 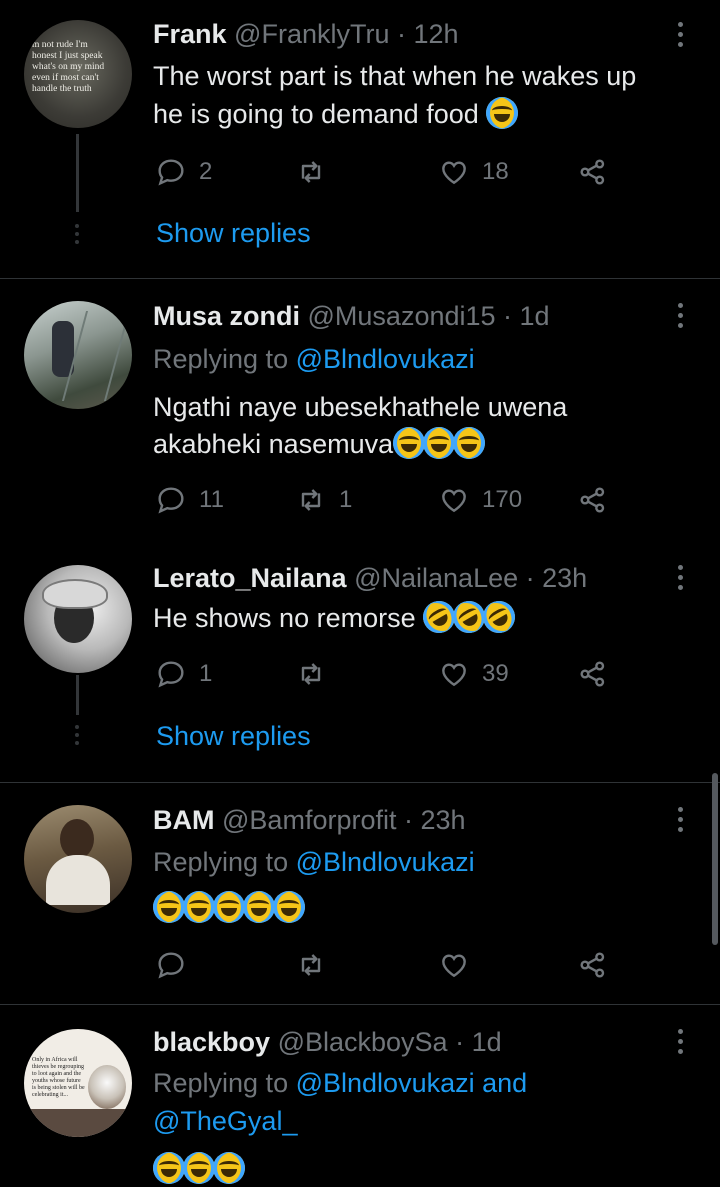 What do you see at coordinates (495, 171) in the screenshot?
I see `like-count: 18` at bounding box center [495, 171].